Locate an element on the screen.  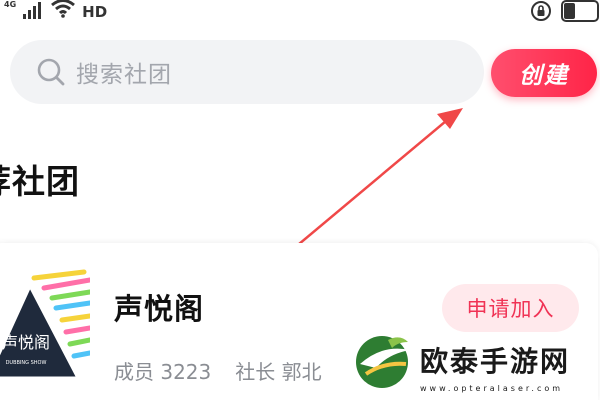
search-icon is located at coordinates (51, 72).